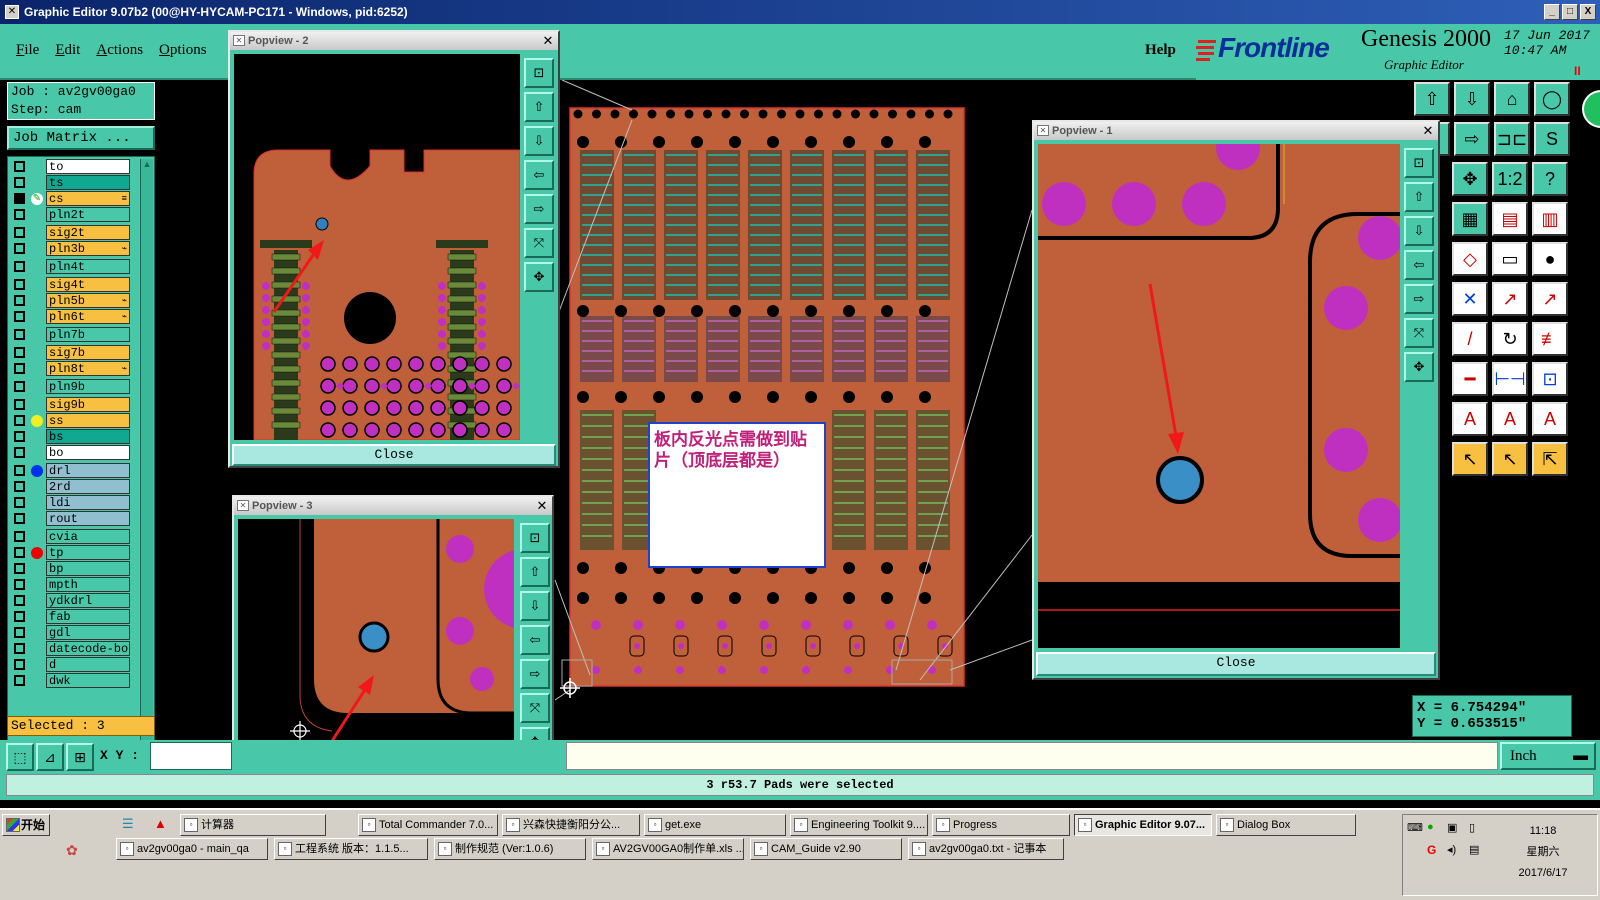 Image resolution: width=1600 pixels, height=900 pixels. Describe the element at coordinates (1419, 197) in the screenshot. I see `pan-up-icon: ⇧` at that location.